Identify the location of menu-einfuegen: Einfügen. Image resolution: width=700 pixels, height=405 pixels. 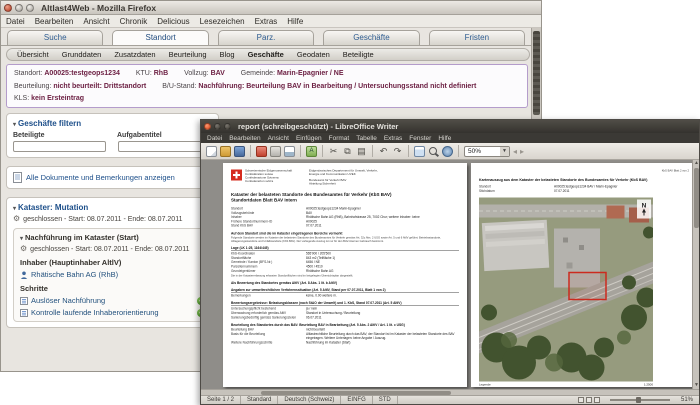
(309, 138).